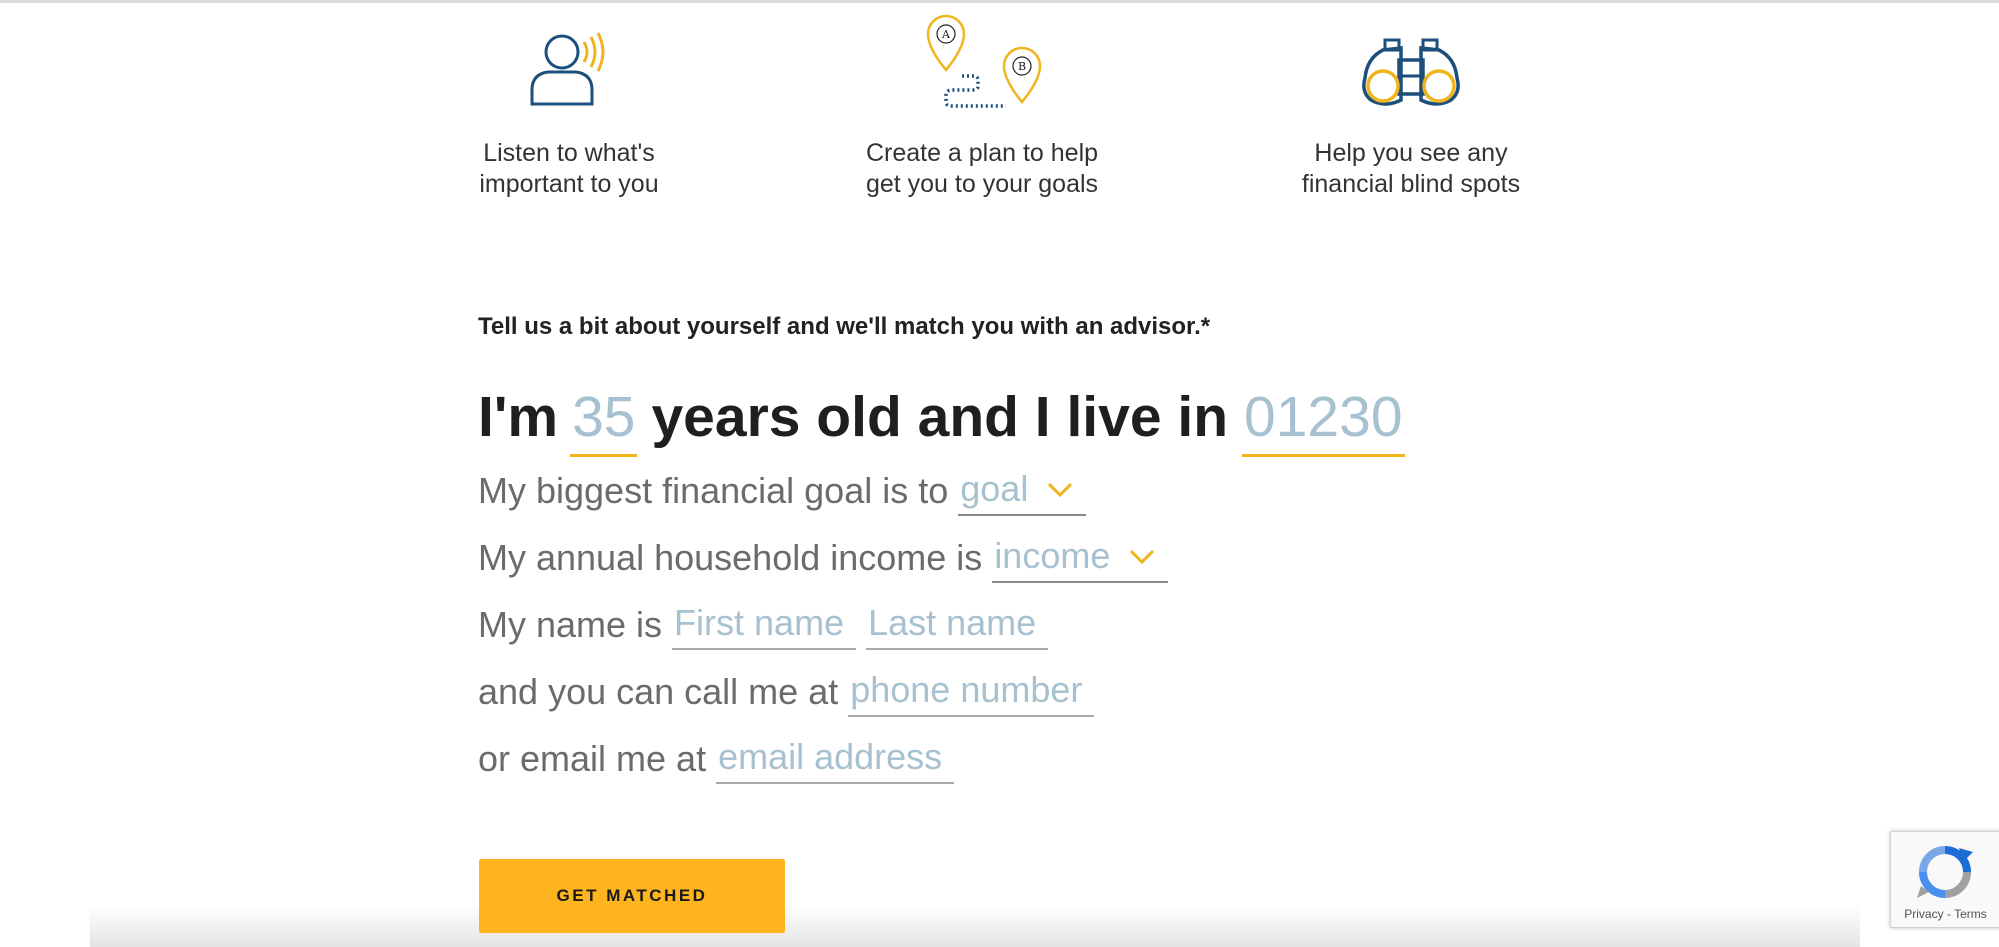  Describe the element at coordinates (1411, 153) in the screenshot. I see `benefit-label-line: Help you see any` at that location.